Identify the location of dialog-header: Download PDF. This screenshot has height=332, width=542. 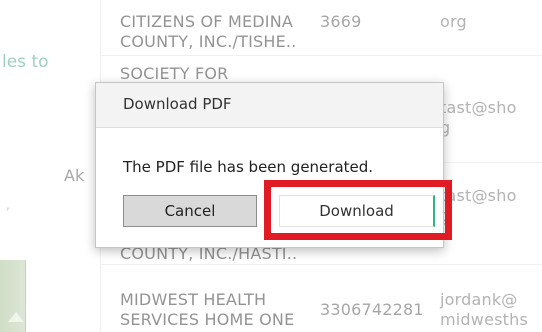
(269, 105).